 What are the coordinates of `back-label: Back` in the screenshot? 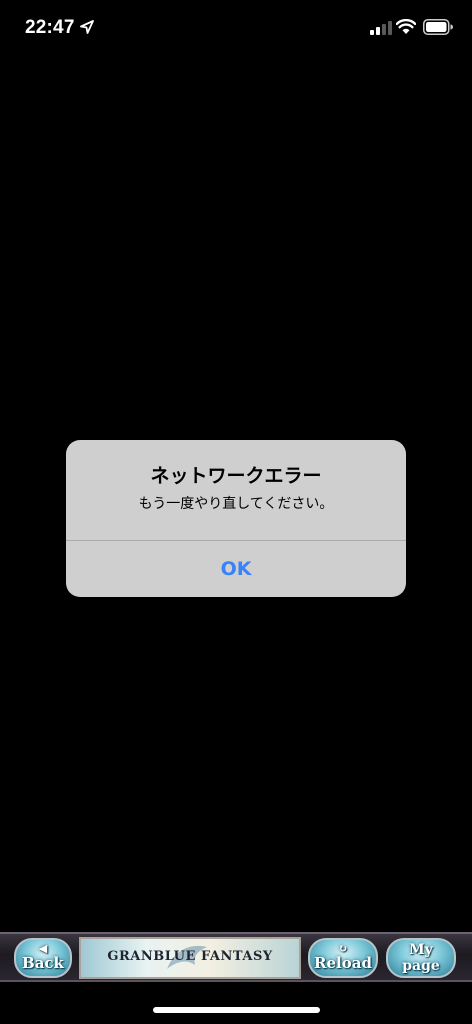 It's located at (43, 963).